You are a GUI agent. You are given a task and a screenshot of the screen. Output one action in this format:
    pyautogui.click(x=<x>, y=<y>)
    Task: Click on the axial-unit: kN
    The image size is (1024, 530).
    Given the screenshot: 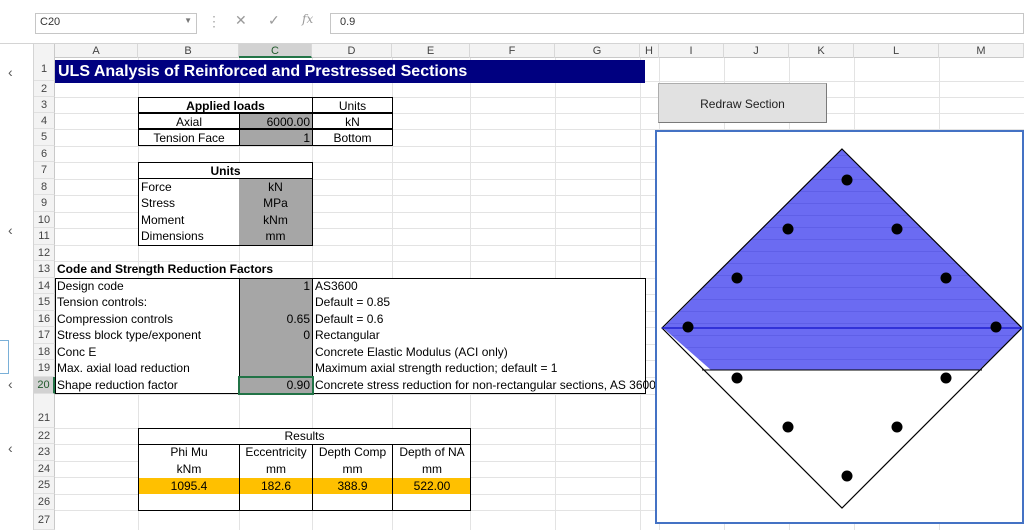 What is the action you would take?
    pyautogui.click(x=352, y=121)
    